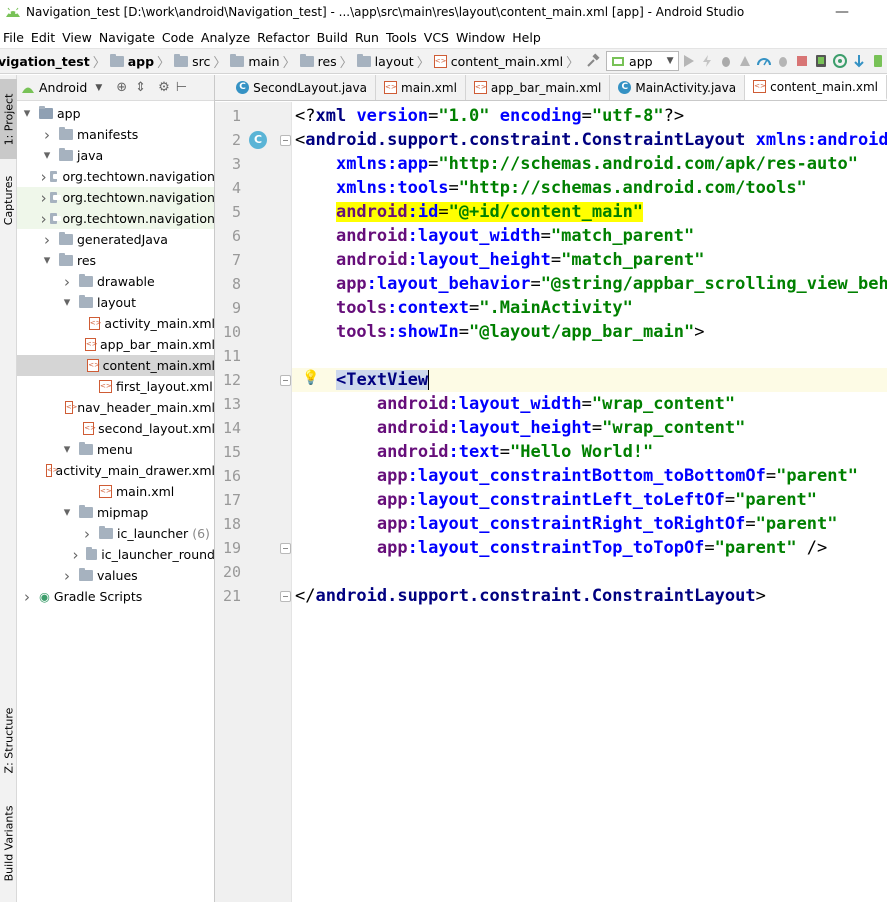 The width and height of the screenshot is (887, 902). I want to click on editor-tab: app_bar_main.xml, so click(538, 87).